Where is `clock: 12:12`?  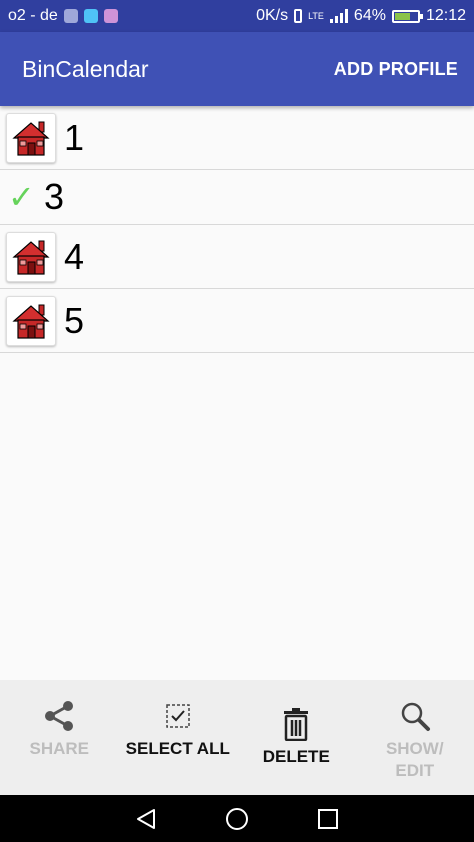 clock: 12:12 is located at coordinates (445, 15).